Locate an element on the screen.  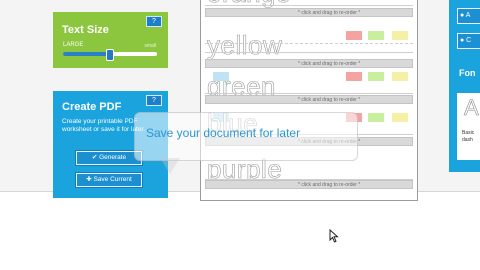
text-size-slider is located at coordinates (110, 55).